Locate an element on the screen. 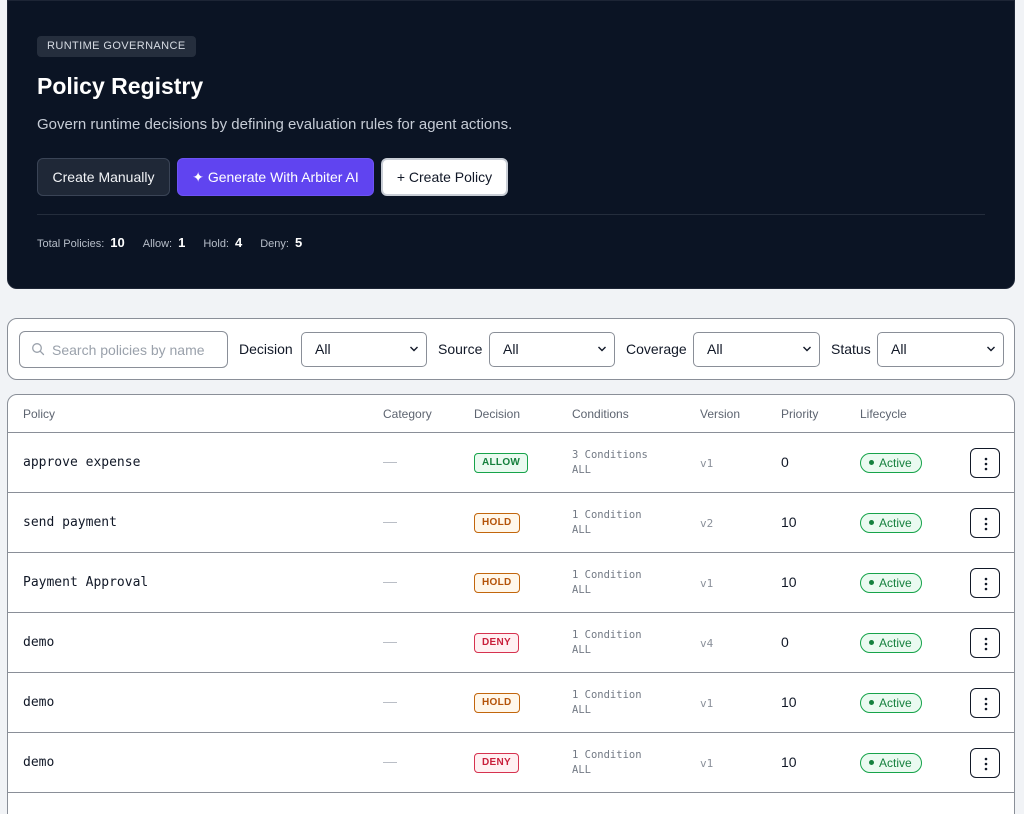 The image size is (1024, 814). decision-badge: HOLD is located at coordinates (497, 523).